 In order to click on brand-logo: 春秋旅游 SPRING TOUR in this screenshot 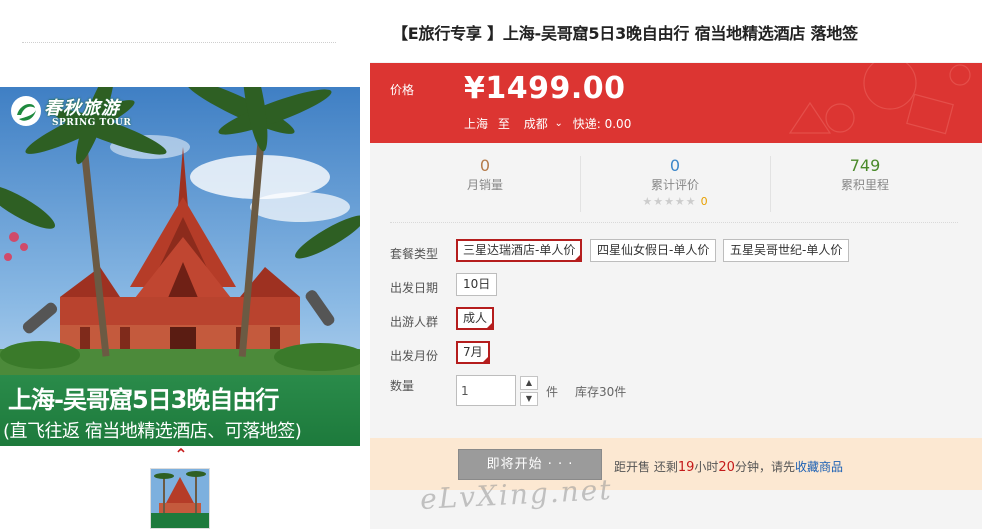, I will do `click(69, 113)`.